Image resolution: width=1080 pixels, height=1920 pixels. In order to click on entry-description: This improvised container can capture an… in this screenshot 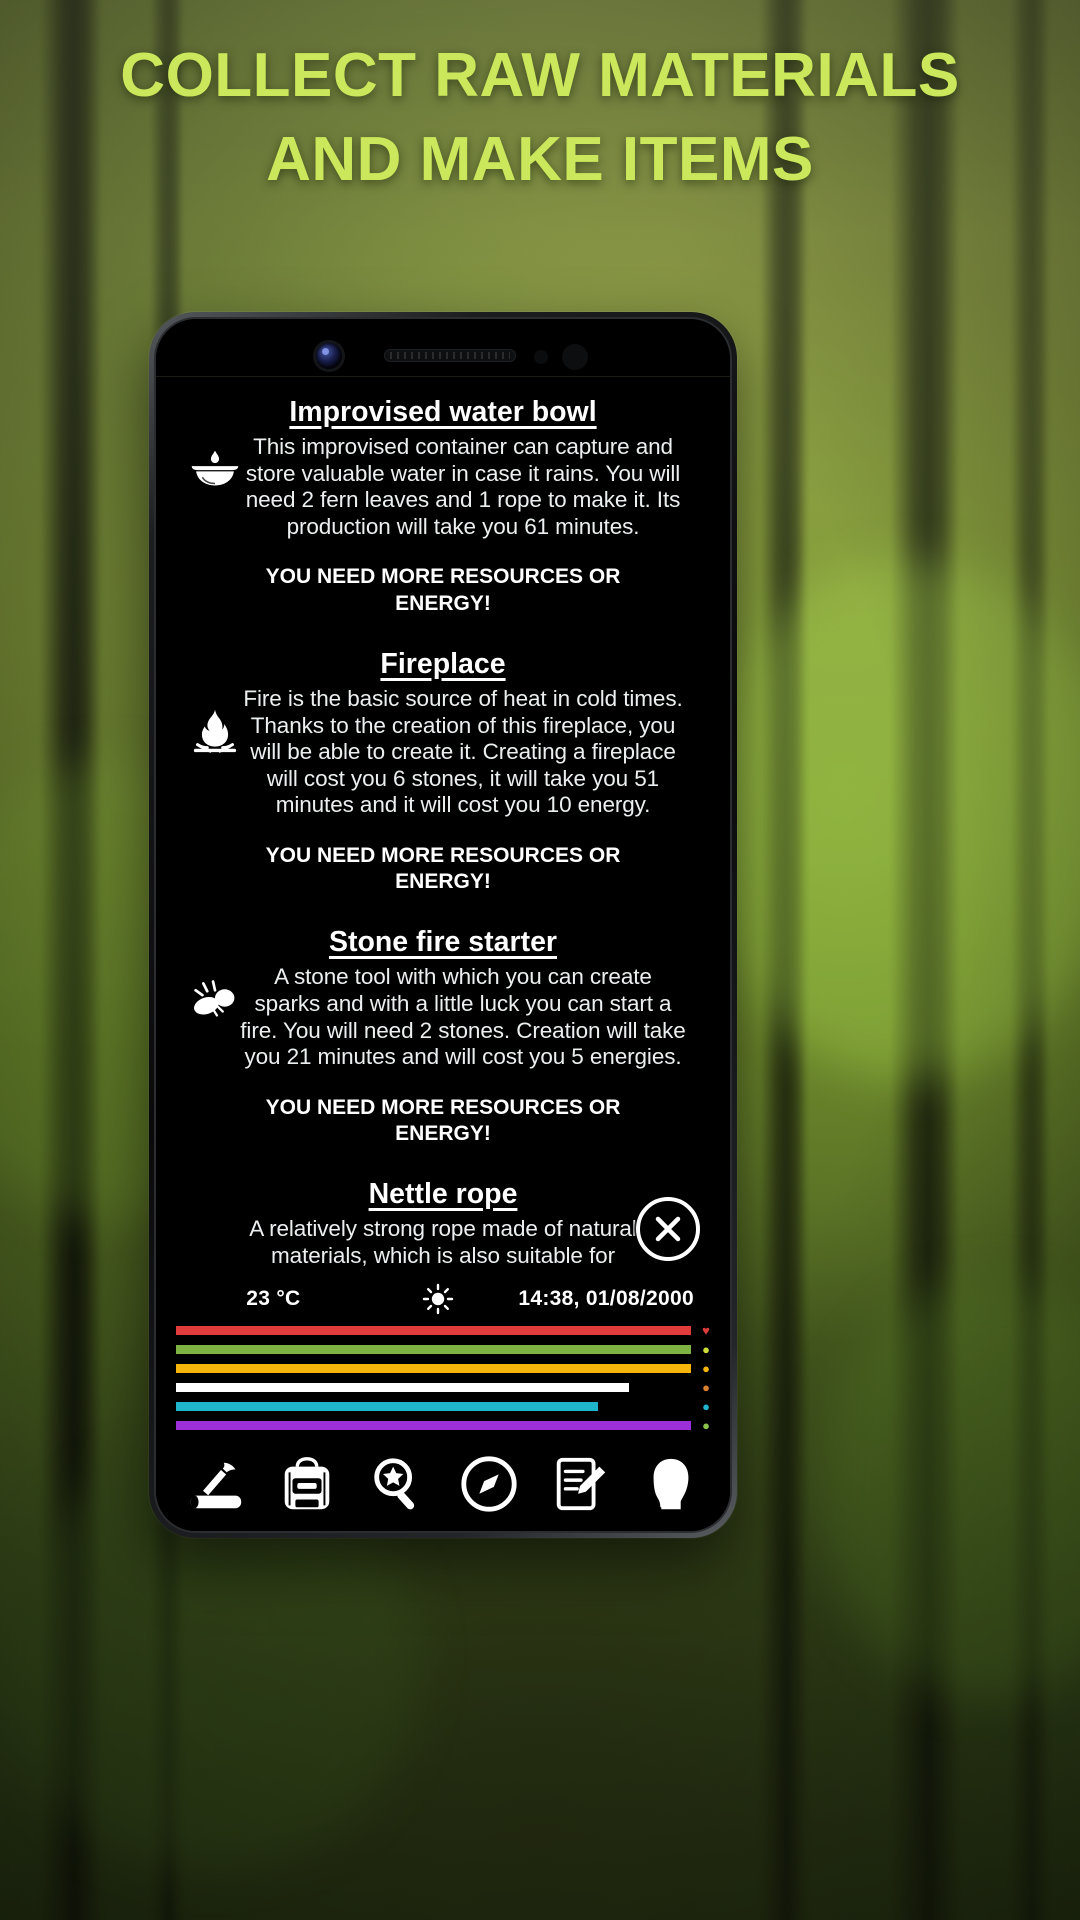, I will do `click(463, 486)`.